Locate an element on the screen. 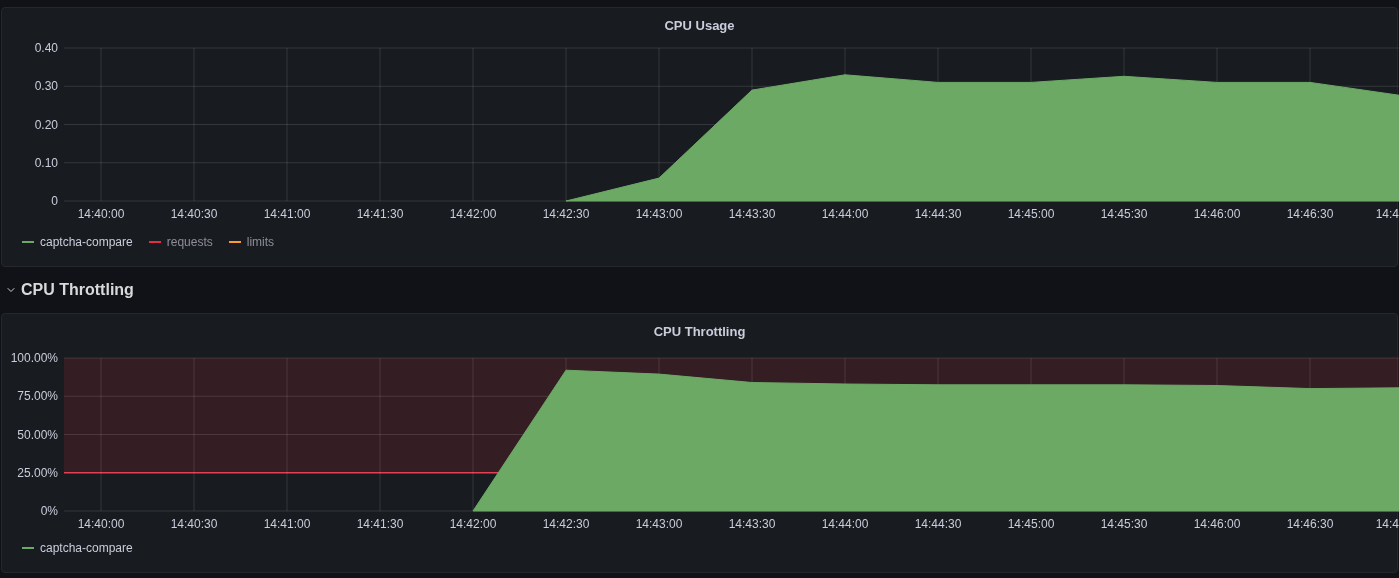  y-axis-label: 50.00% is located at coordinates (37, 434).